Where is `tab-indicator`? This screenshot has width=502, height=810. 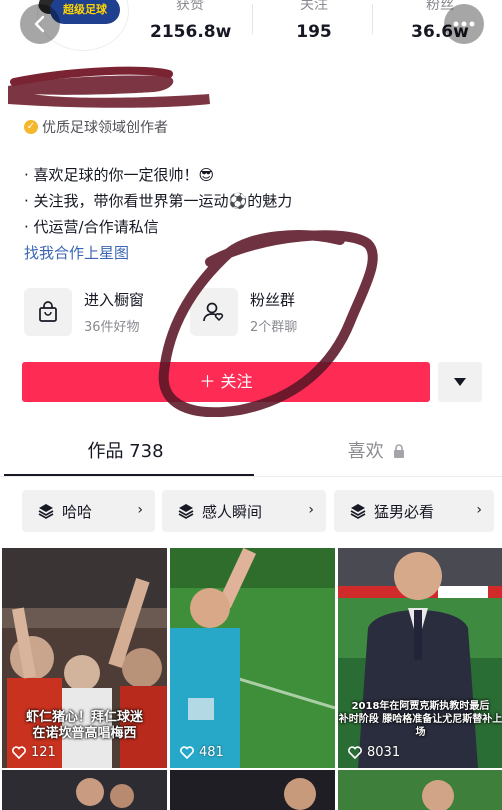 tab-indicator is located at coordinates (129, 475).